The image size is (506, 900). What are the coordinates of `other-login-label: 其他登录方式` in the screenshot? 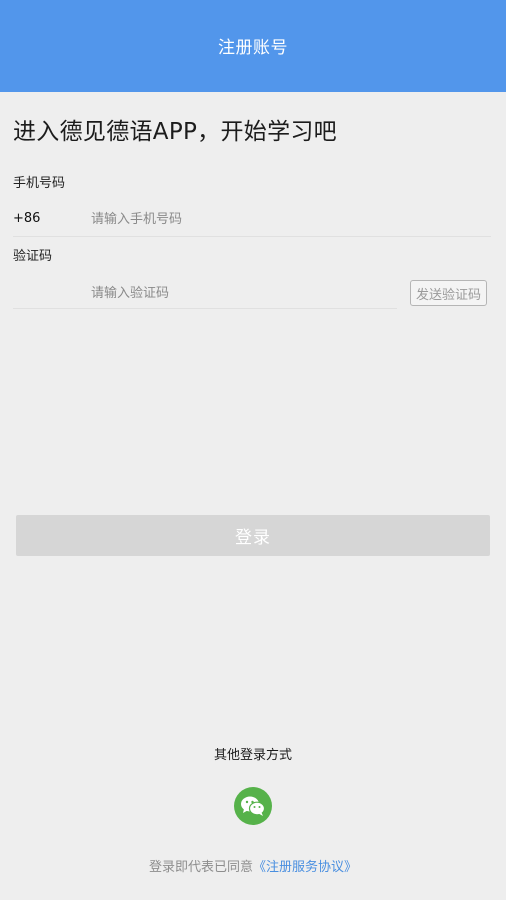 It's located at (252, 755).